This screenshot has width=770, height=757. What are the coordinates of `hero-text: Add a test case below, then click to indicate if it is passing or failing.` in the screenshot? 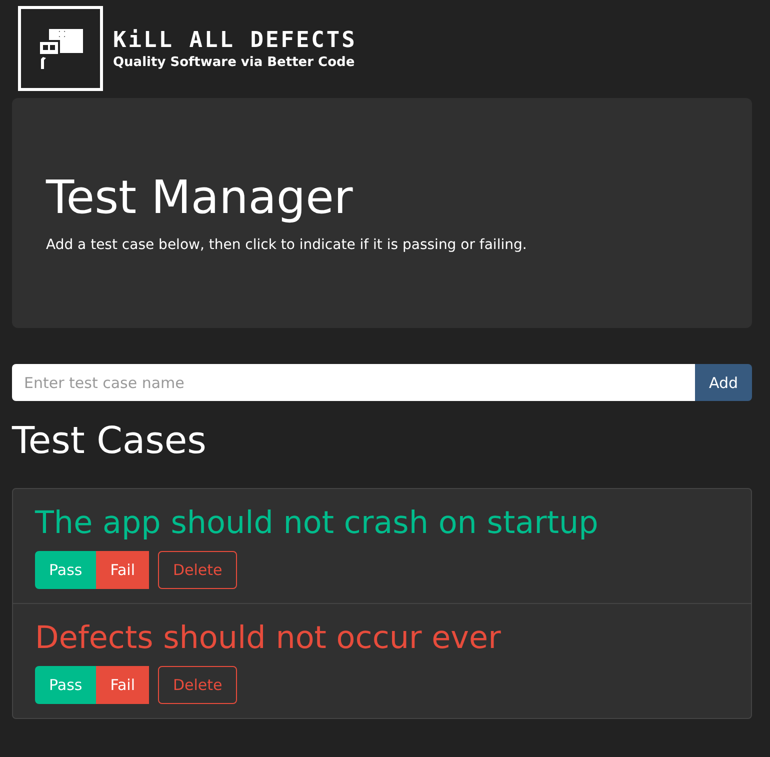 It's located at (287, 244).